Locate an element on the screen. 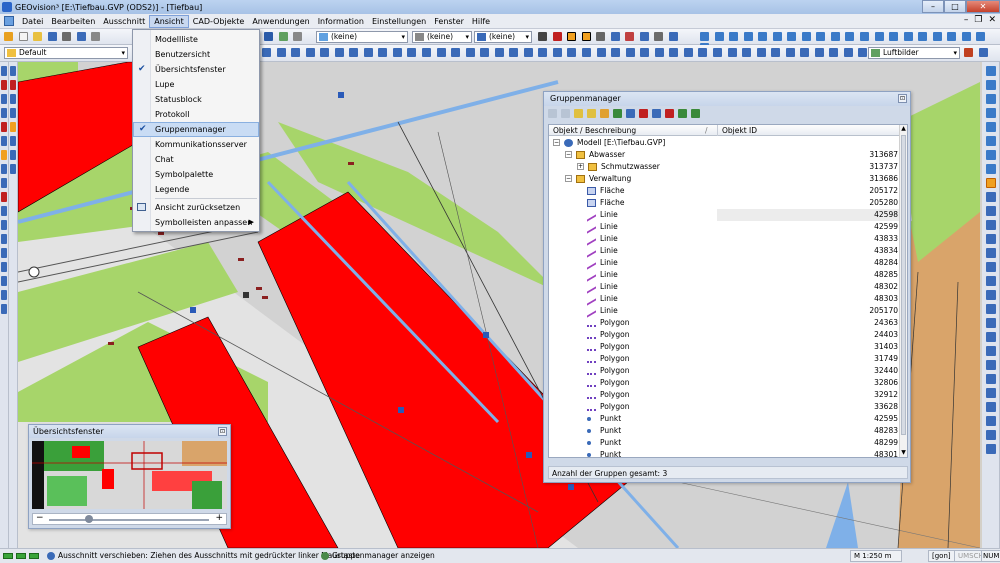  table-row: Linie 48303 is located at coordinates (724, 299).